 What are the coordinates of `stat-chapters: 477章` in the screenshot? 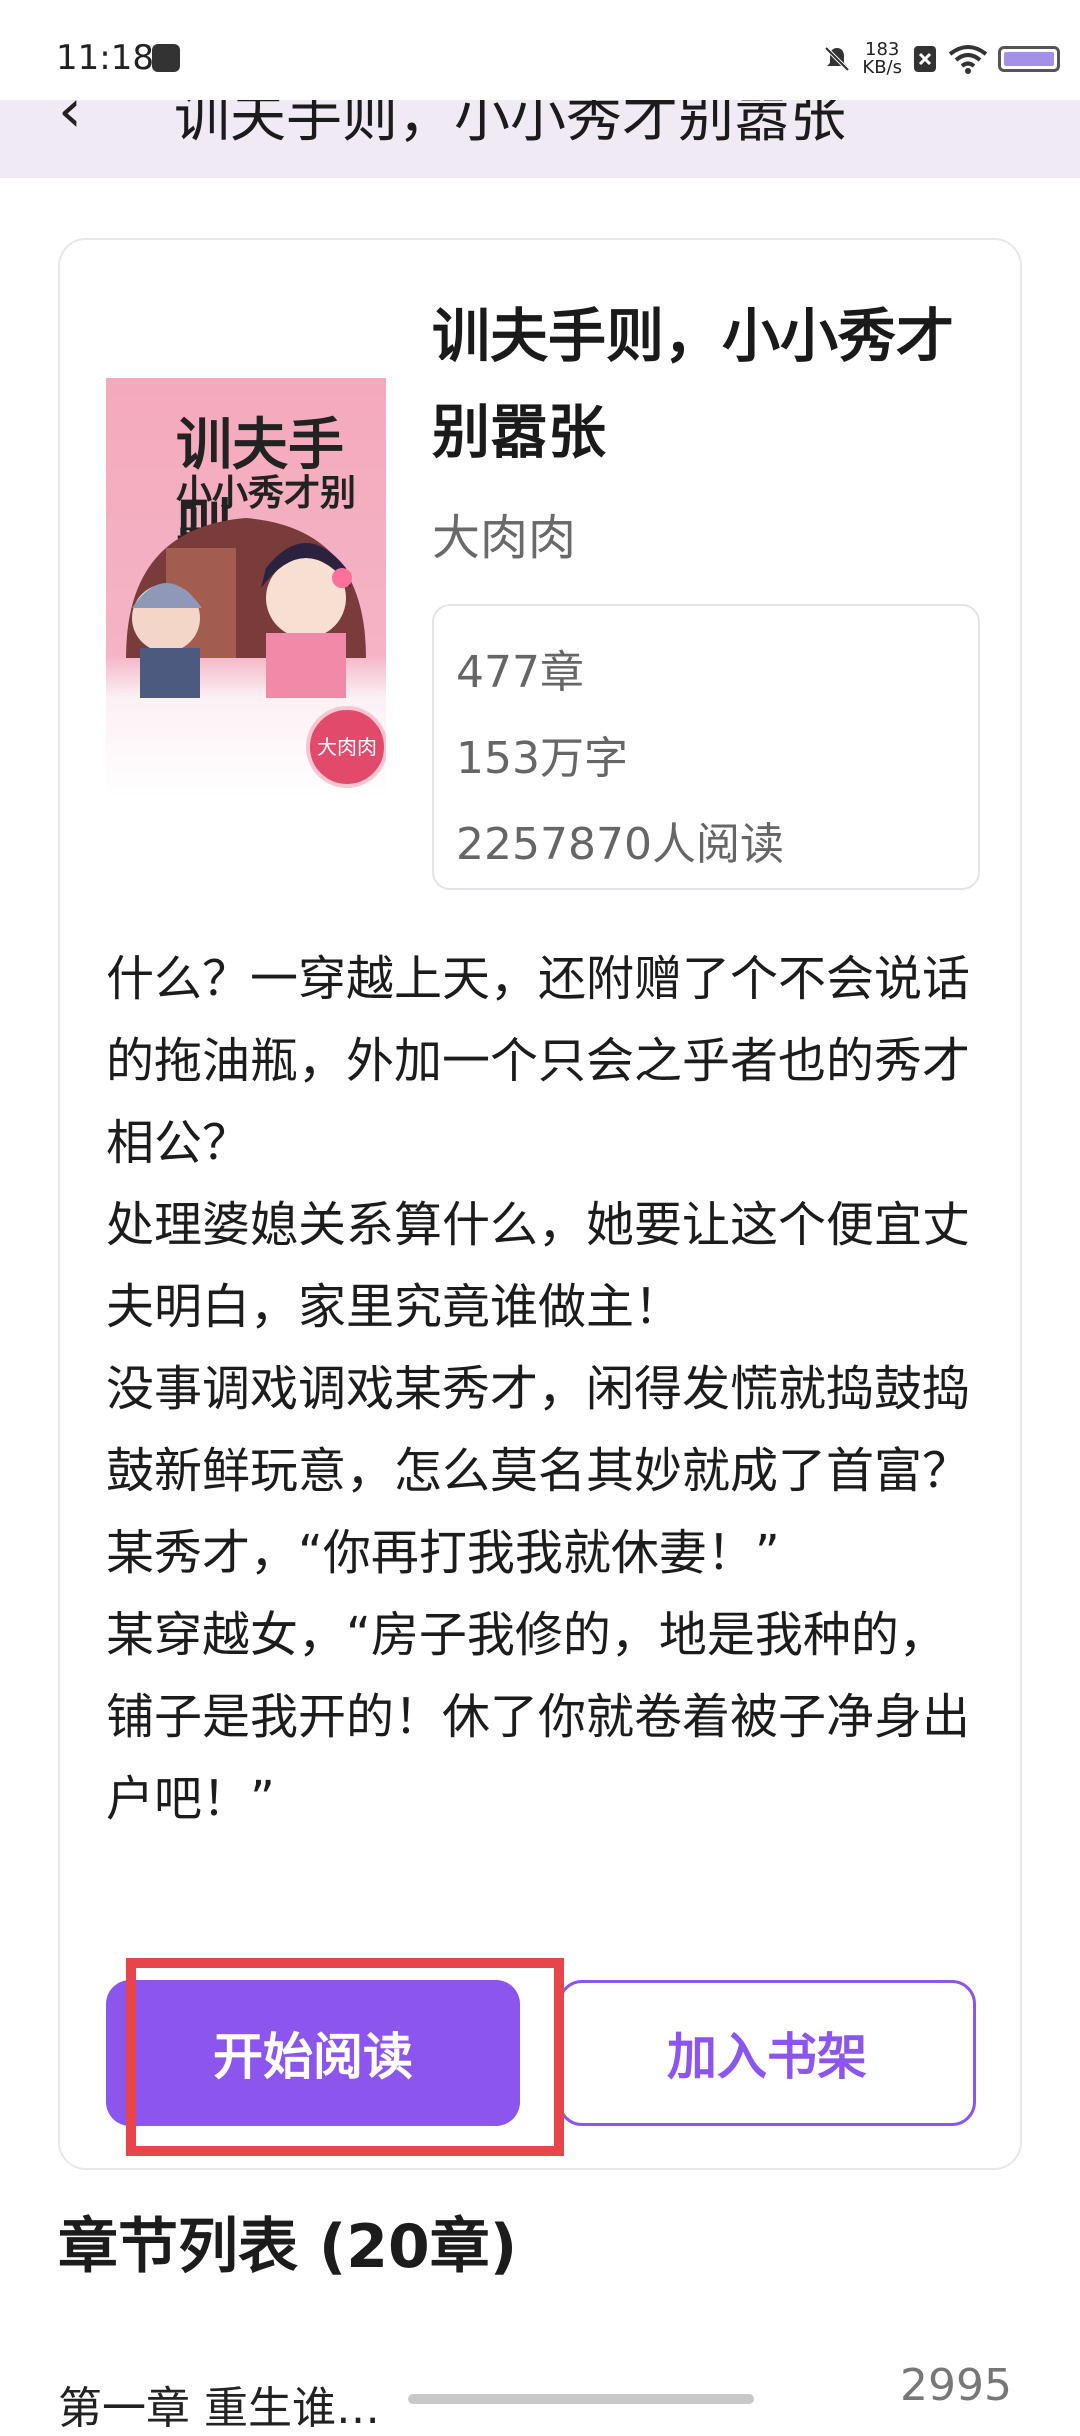 It's located at (520, 672).